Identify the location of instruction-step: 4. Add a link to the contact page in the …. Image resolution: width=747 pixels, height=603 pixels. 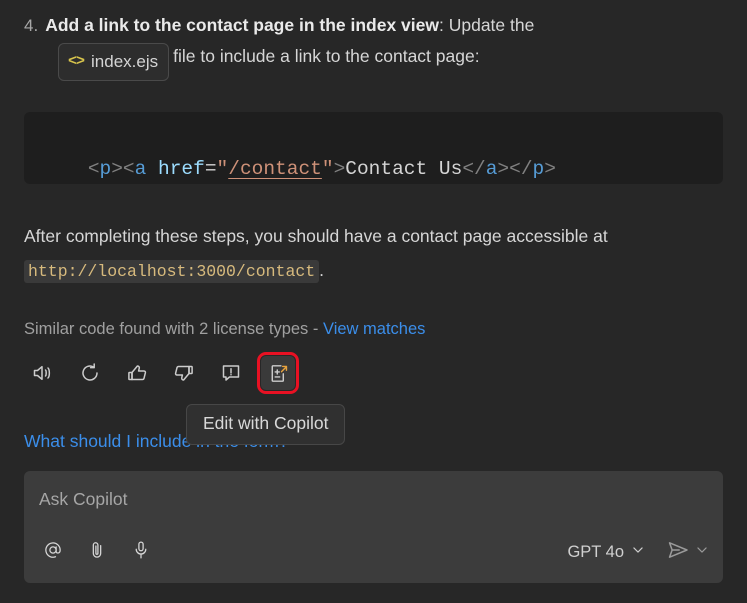
(374, 45).